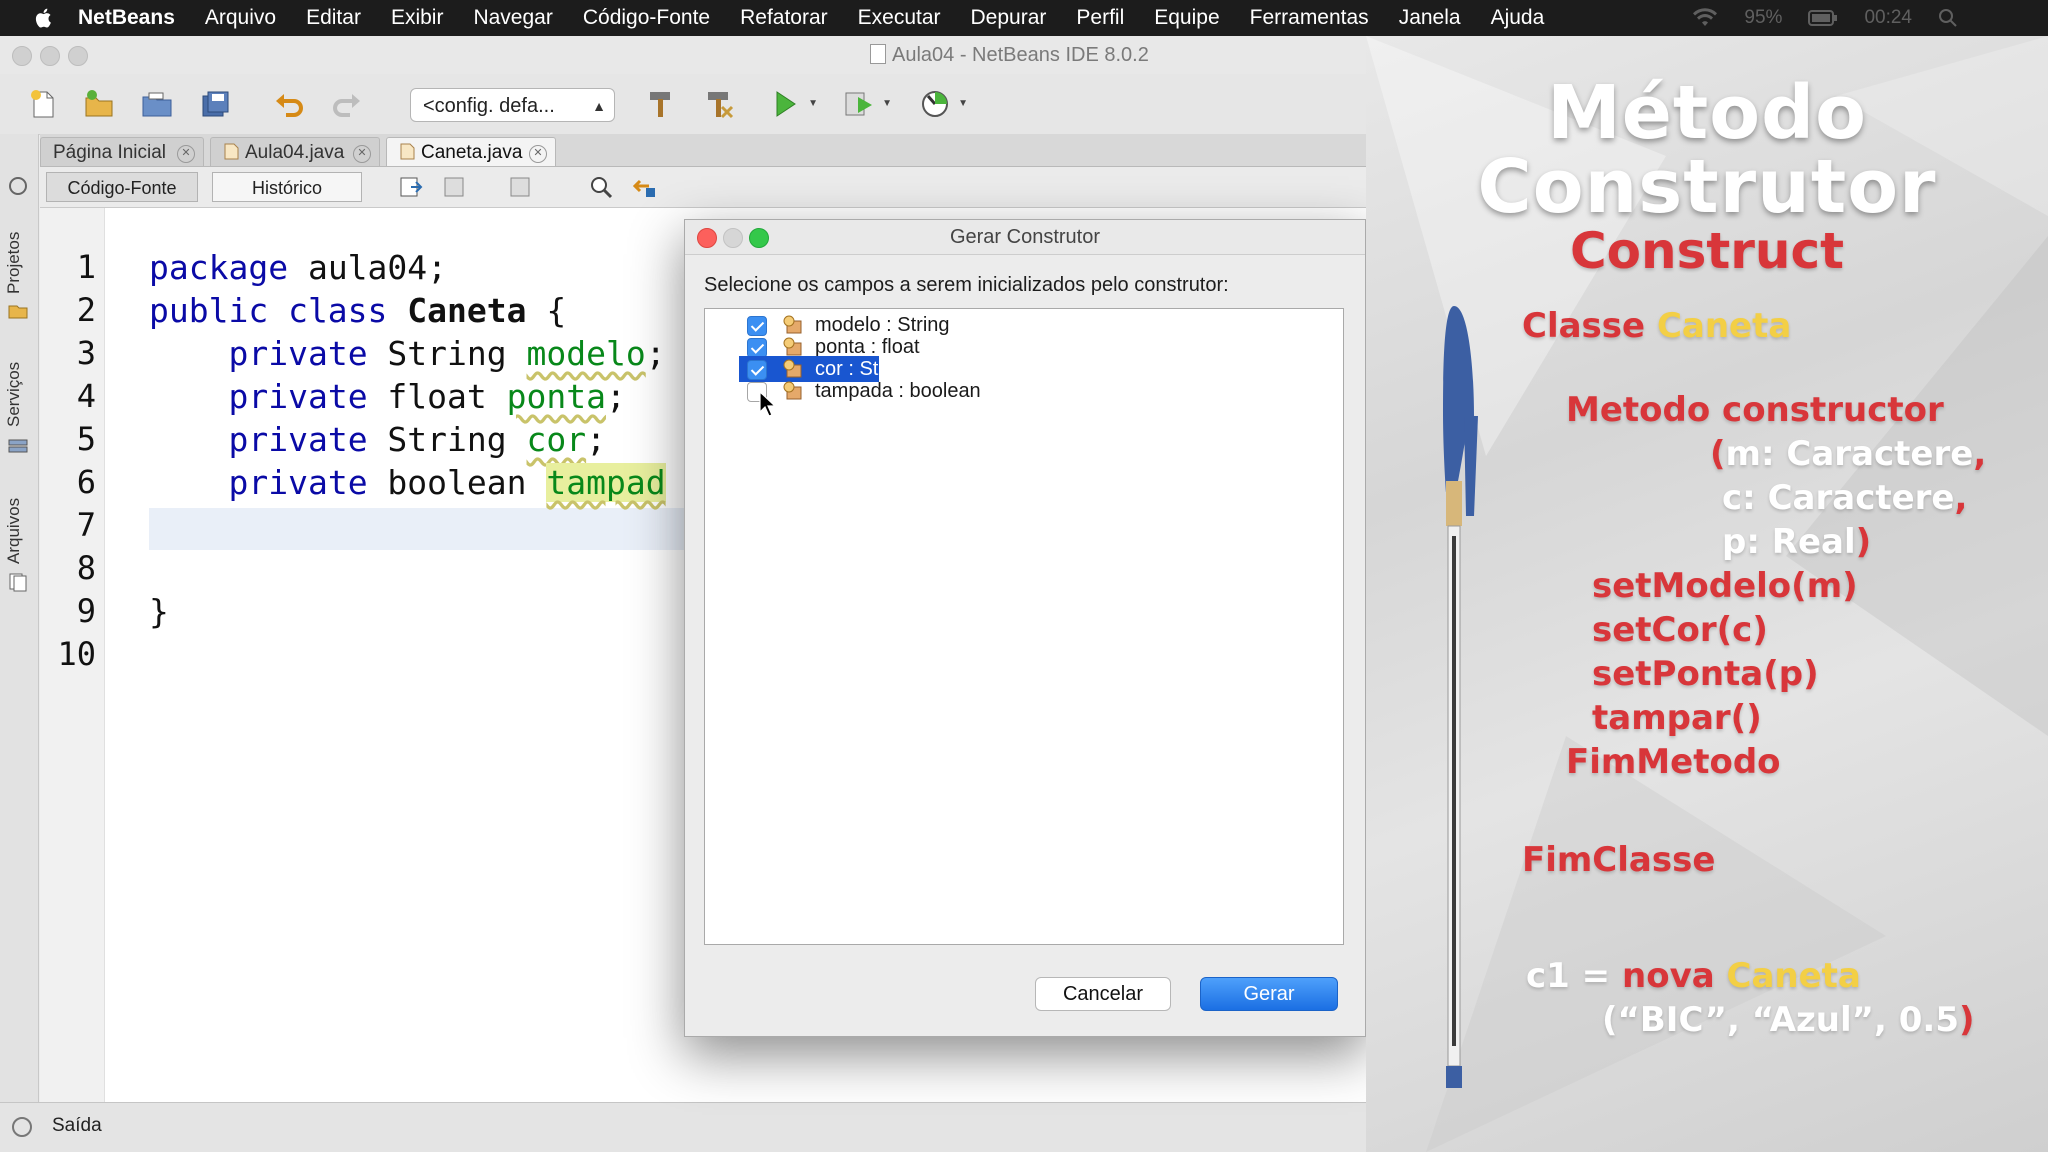 The image size is (2048, 1152). I want to click on dialog-titlebar: Gerar Construtor, so click(1025, 237).